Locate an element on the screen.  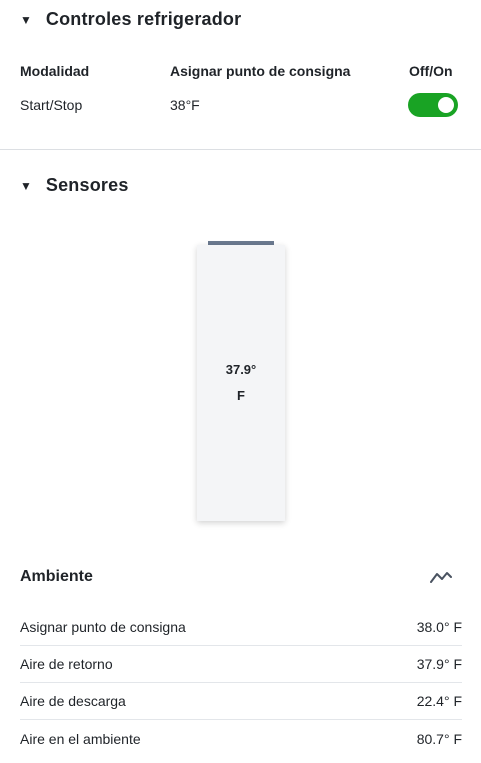
ambient-row: Aire de retorno 37.9° F is located at coordinates (241, 664).